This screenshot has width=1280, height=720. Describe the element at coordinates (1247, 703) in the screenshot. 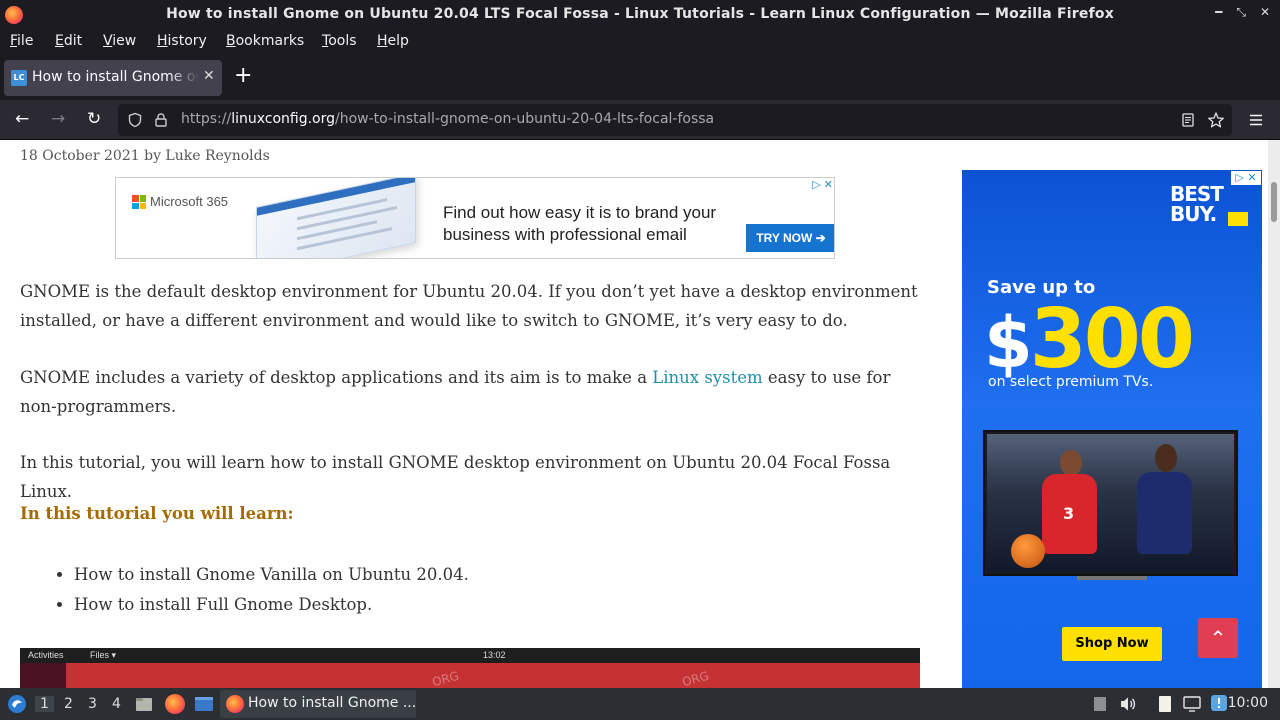

I see `system-clock: 10:00` at that location.